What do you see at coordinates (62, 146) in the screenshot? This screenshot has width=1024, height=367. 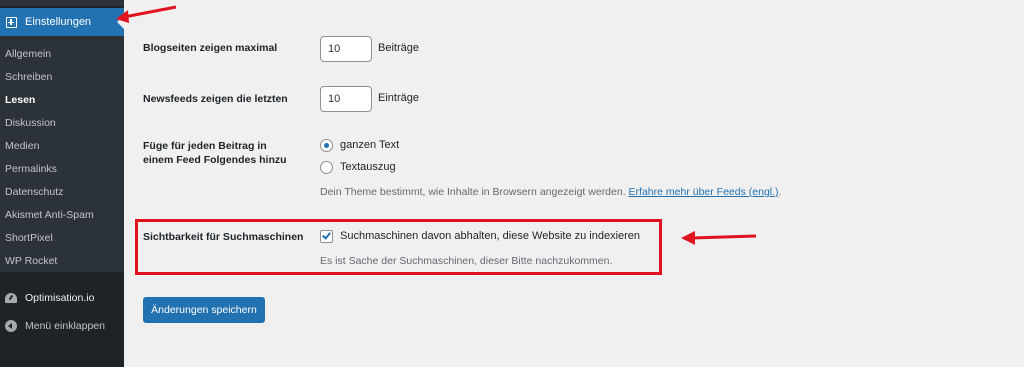 I see `submenu-item-media: Medien` at bounding box center [62, 146].